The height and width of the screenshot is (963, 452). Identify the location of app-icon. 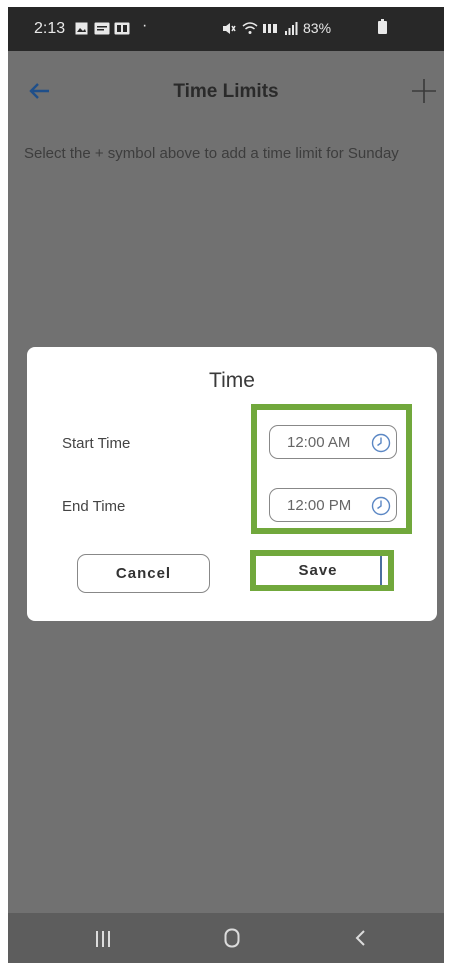
(122, 28).